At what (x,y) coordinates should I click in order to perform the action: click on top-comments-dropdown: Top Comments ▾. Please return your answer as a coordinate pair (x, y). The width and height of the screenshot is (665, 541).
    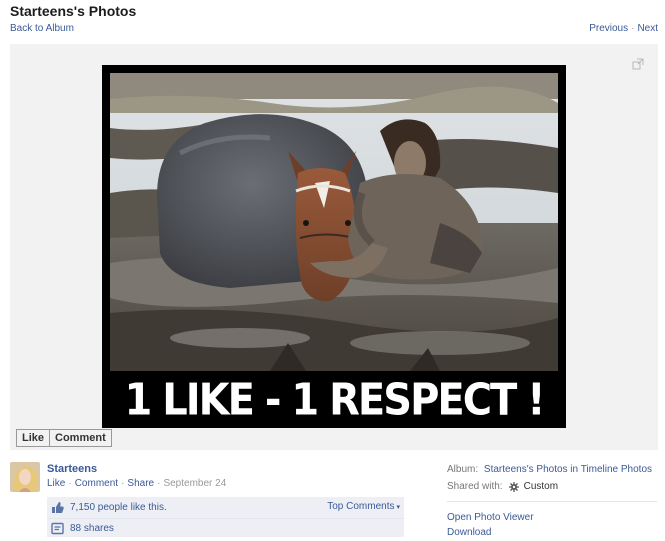
    Looking at the image, I should click on (363, 506).